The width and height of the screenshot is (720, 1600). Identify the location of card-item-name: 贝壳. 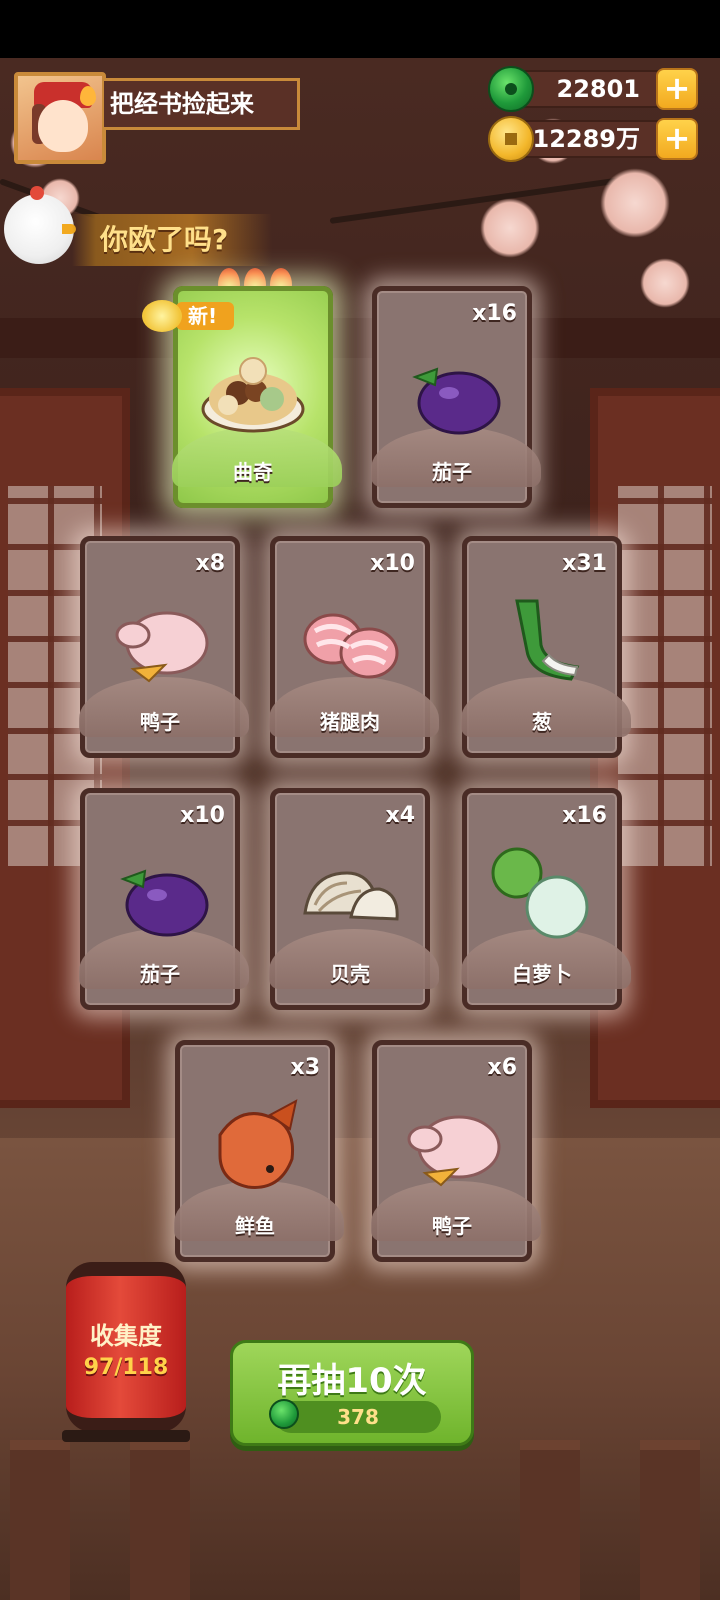
(350, 974).